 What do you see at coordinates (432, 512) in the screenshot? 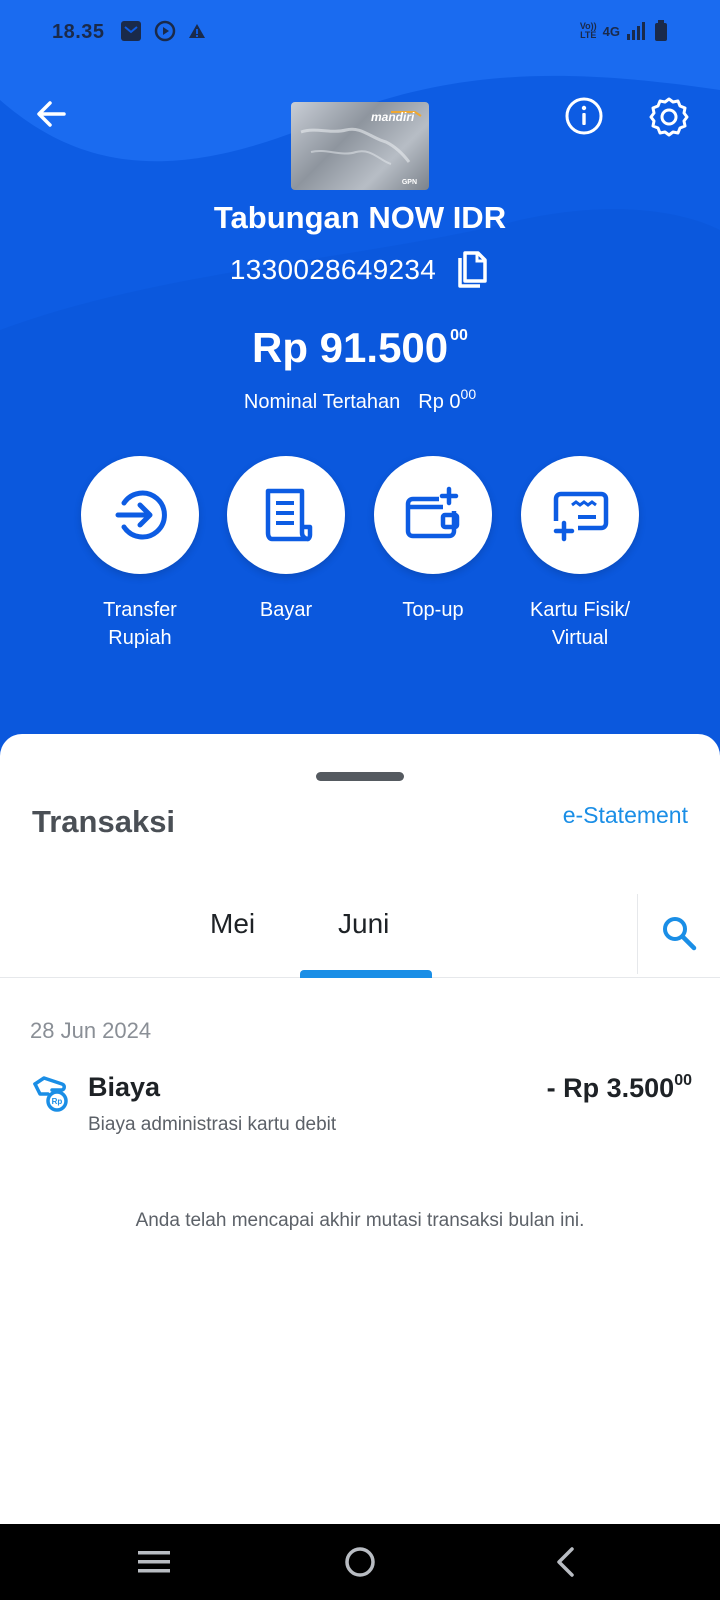
I see `wallet-plus-icon` at bounding box center [432, 512].